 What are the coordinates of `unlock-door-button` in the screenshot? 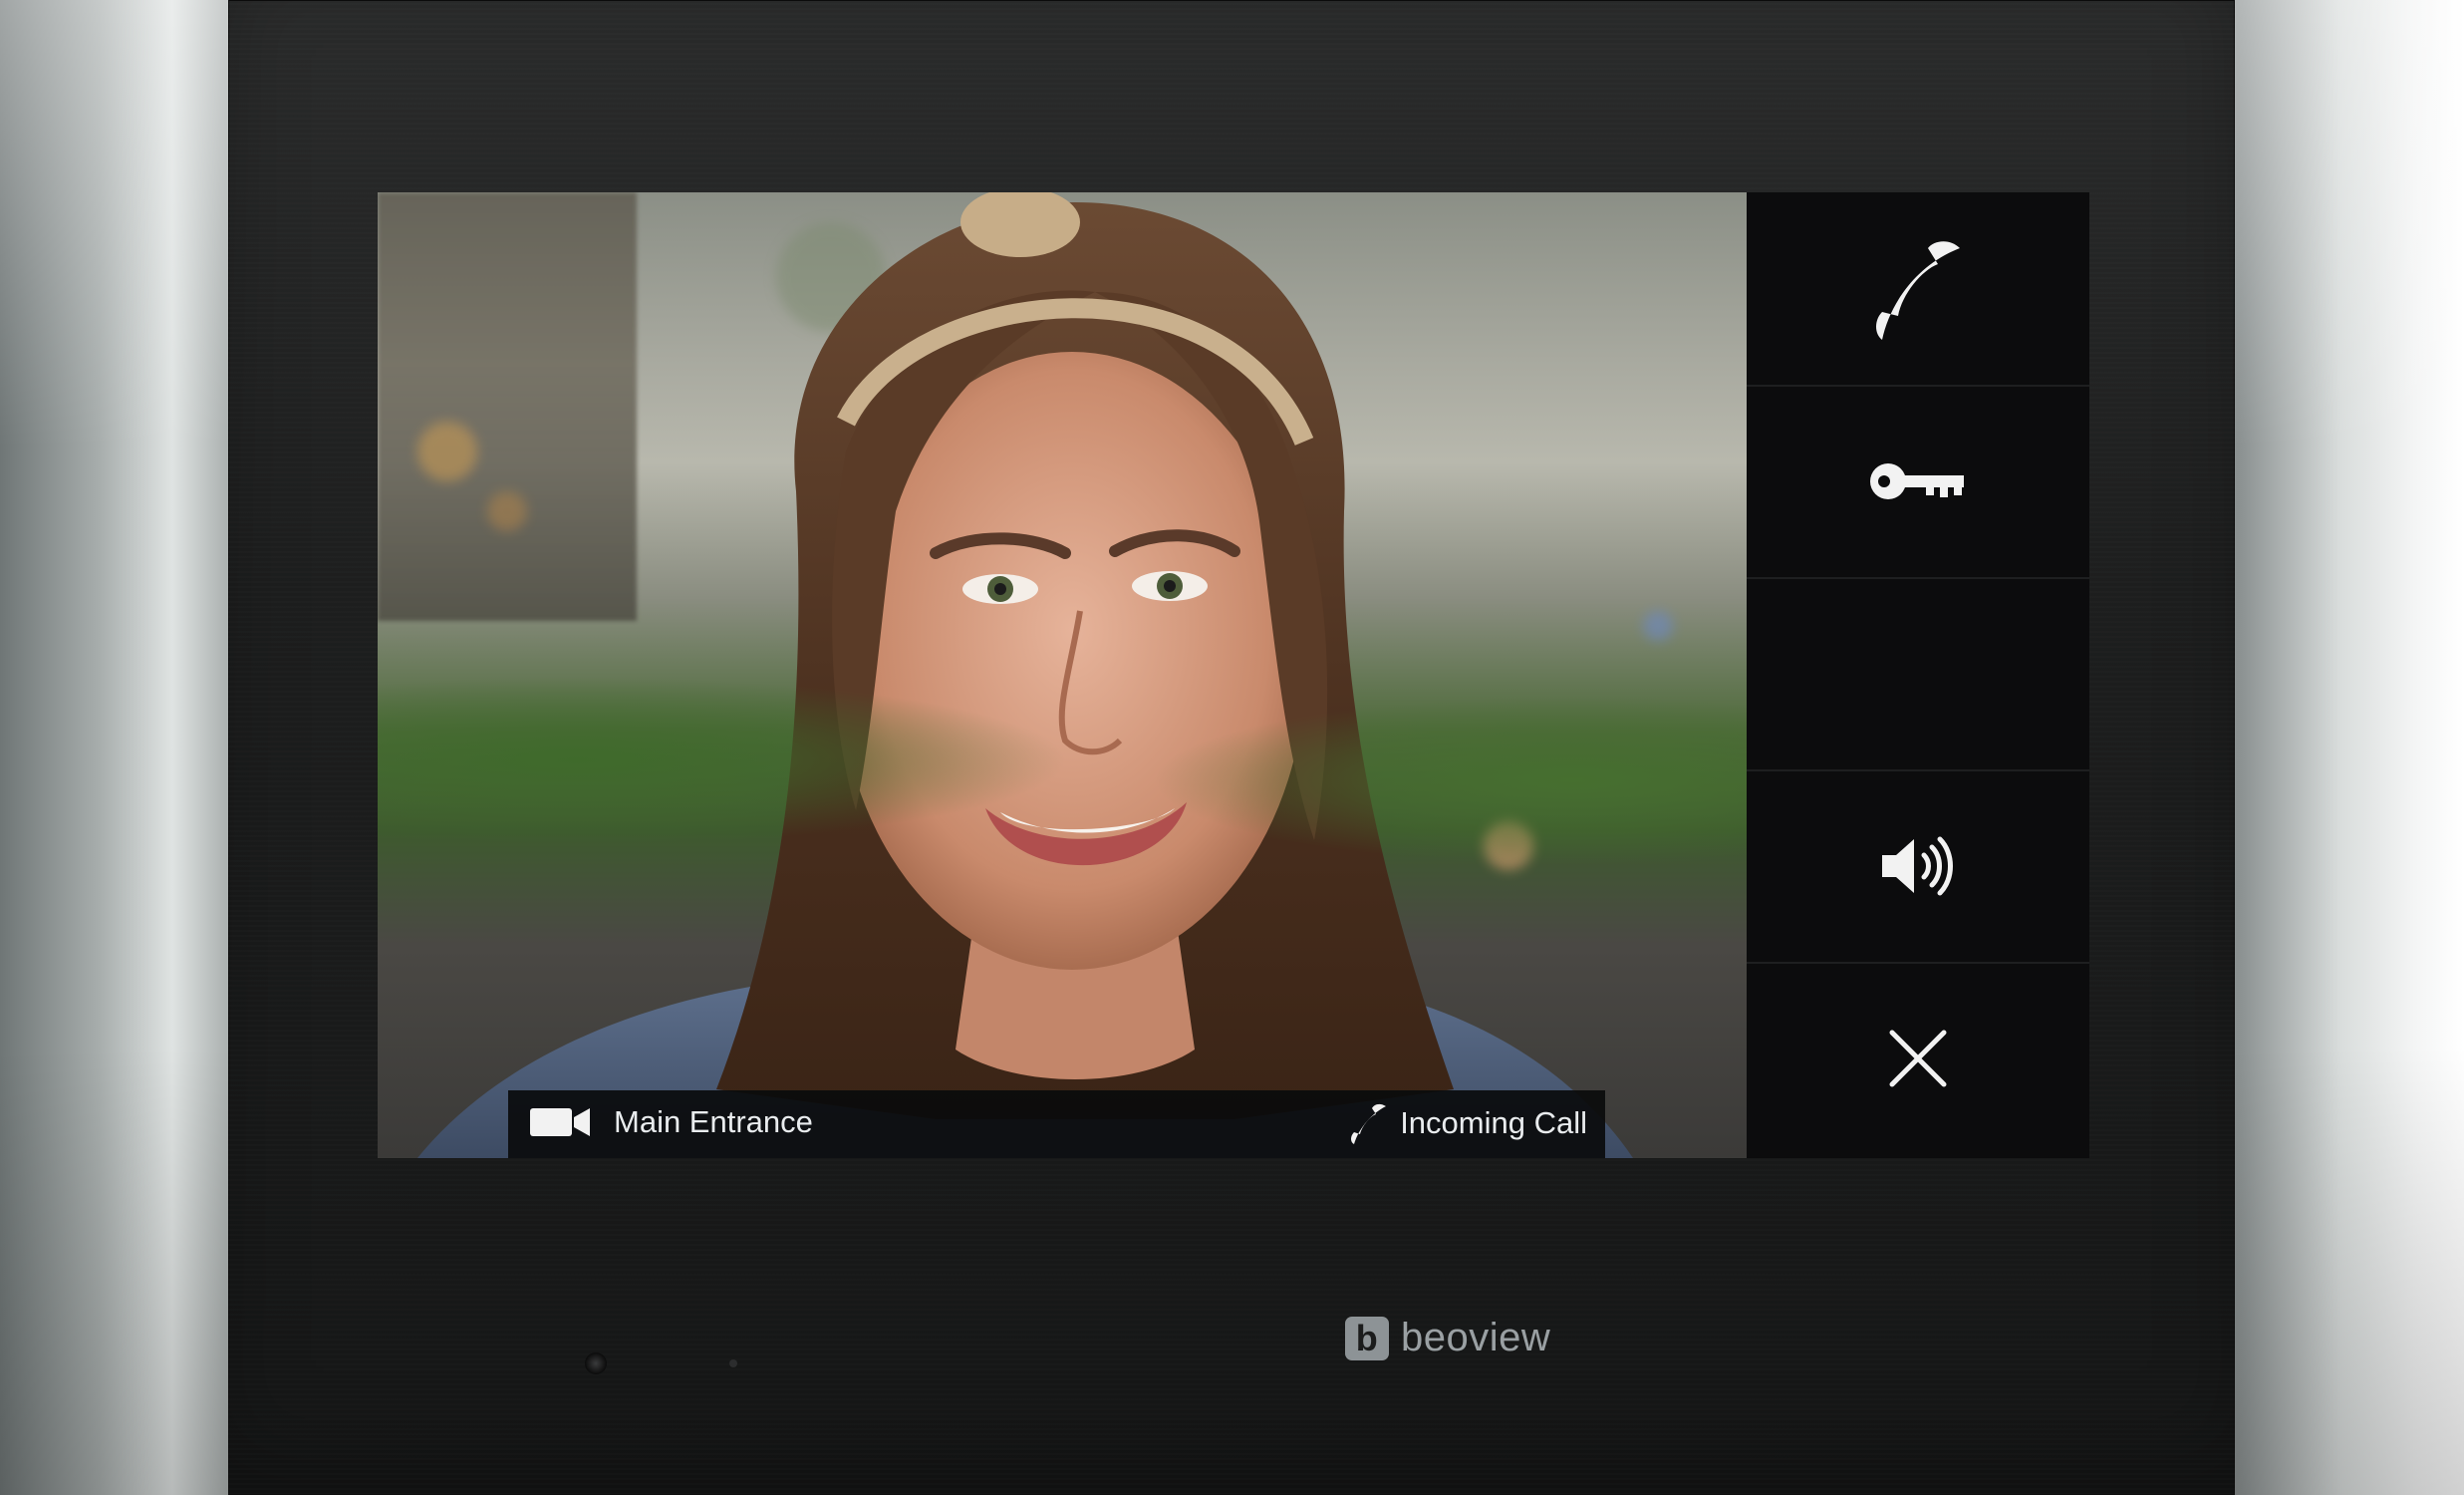 It's located at (1918, 482).